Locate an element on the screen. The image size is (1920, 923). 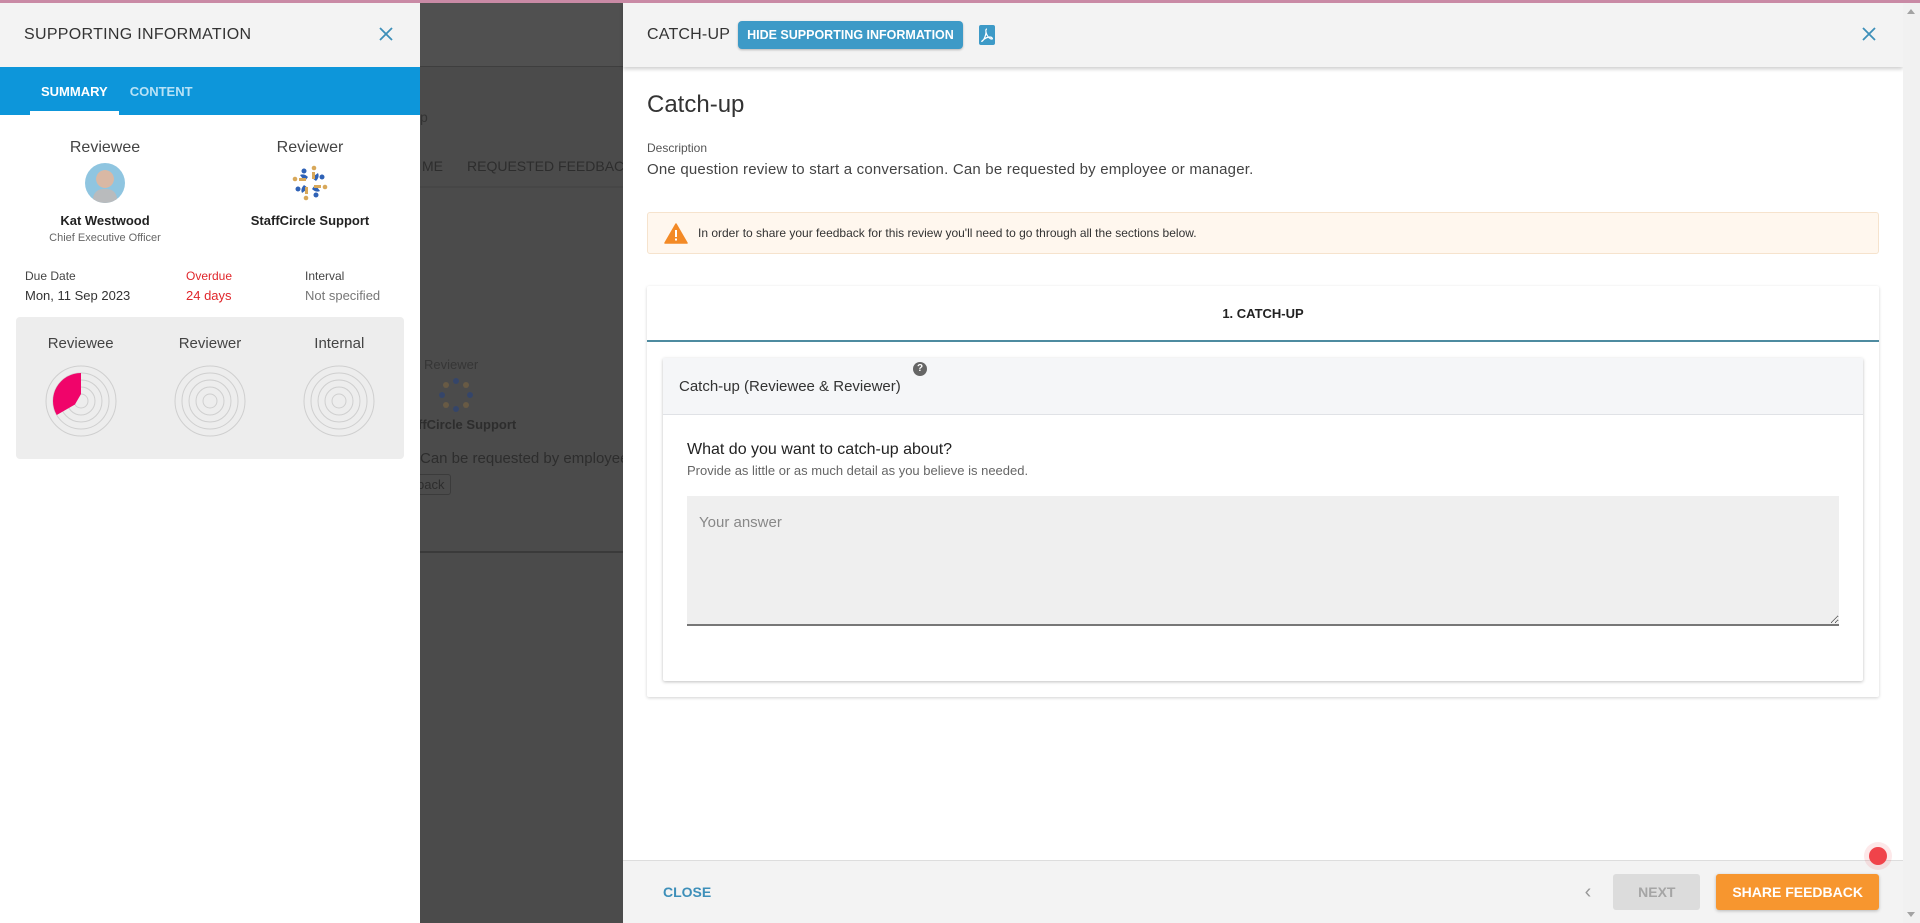
supporting-panel-tabs: SUMMARY CONTENT is located at coordinates (210, 91).